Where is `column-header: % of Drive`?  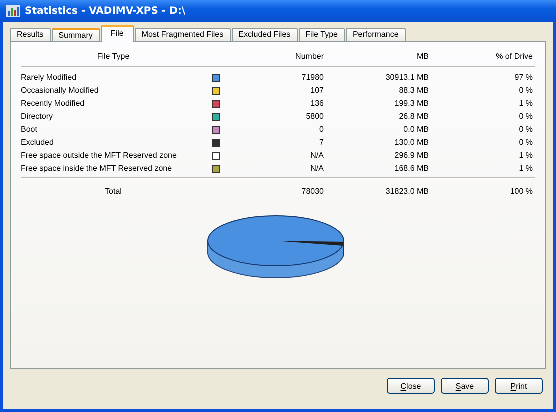 column-header: % of Drive is located at coordinates (514, 56).